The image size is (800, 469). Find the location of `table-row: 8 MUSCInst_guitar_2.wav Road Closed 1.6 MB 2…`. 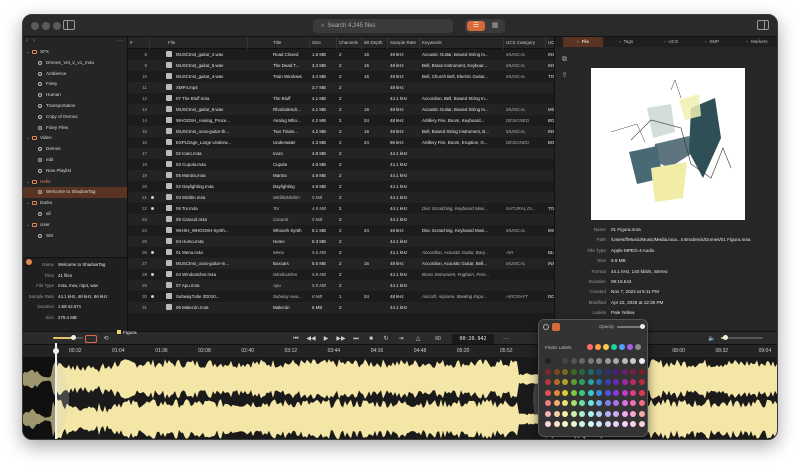

table-row: 8 MUSCInst_guitar_2.wav Road Closed 1.6 MB 2… is located at coordinates (341, 54).